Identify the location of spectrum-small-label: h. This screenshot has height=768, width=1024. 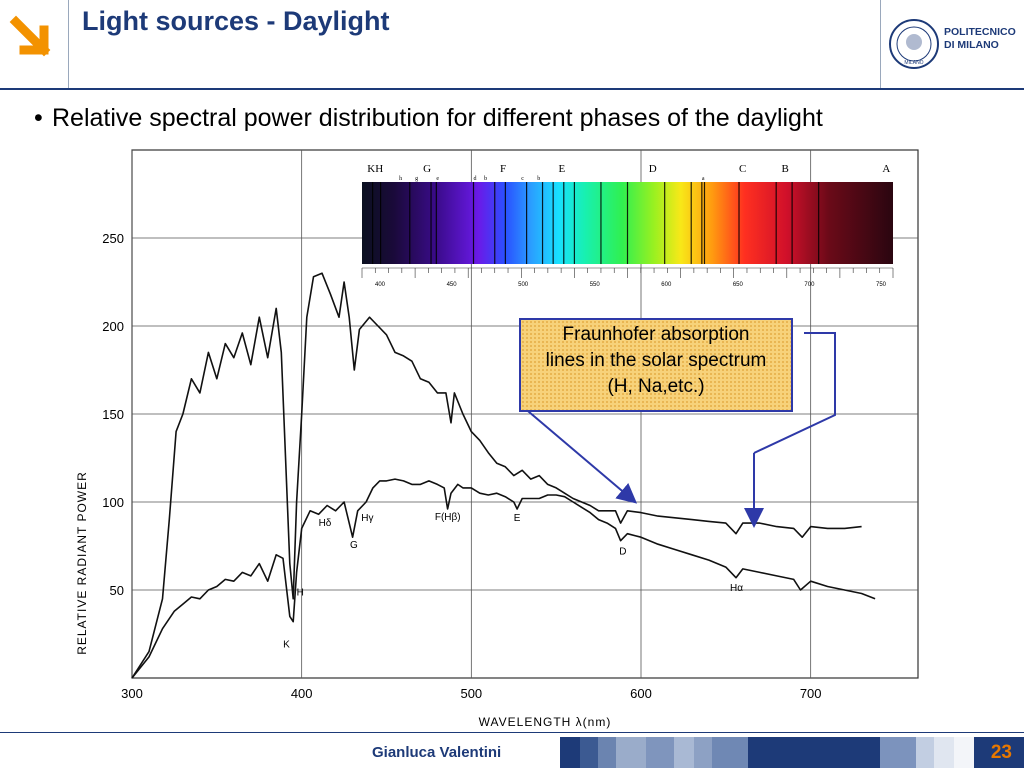
(400, 179).